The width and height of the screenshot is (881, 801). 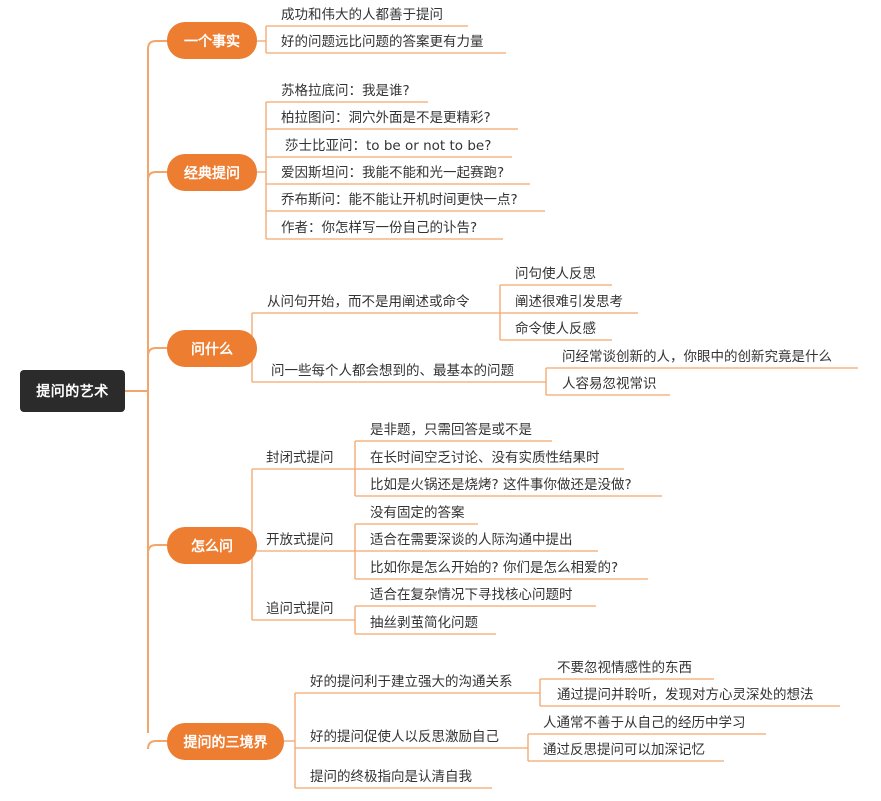 What do you see at coordinates (404, 737) in the screenshot?
I see `sub-topic-node: 好的提问促使人以反思激励自己` at bounding box center [404, 737].